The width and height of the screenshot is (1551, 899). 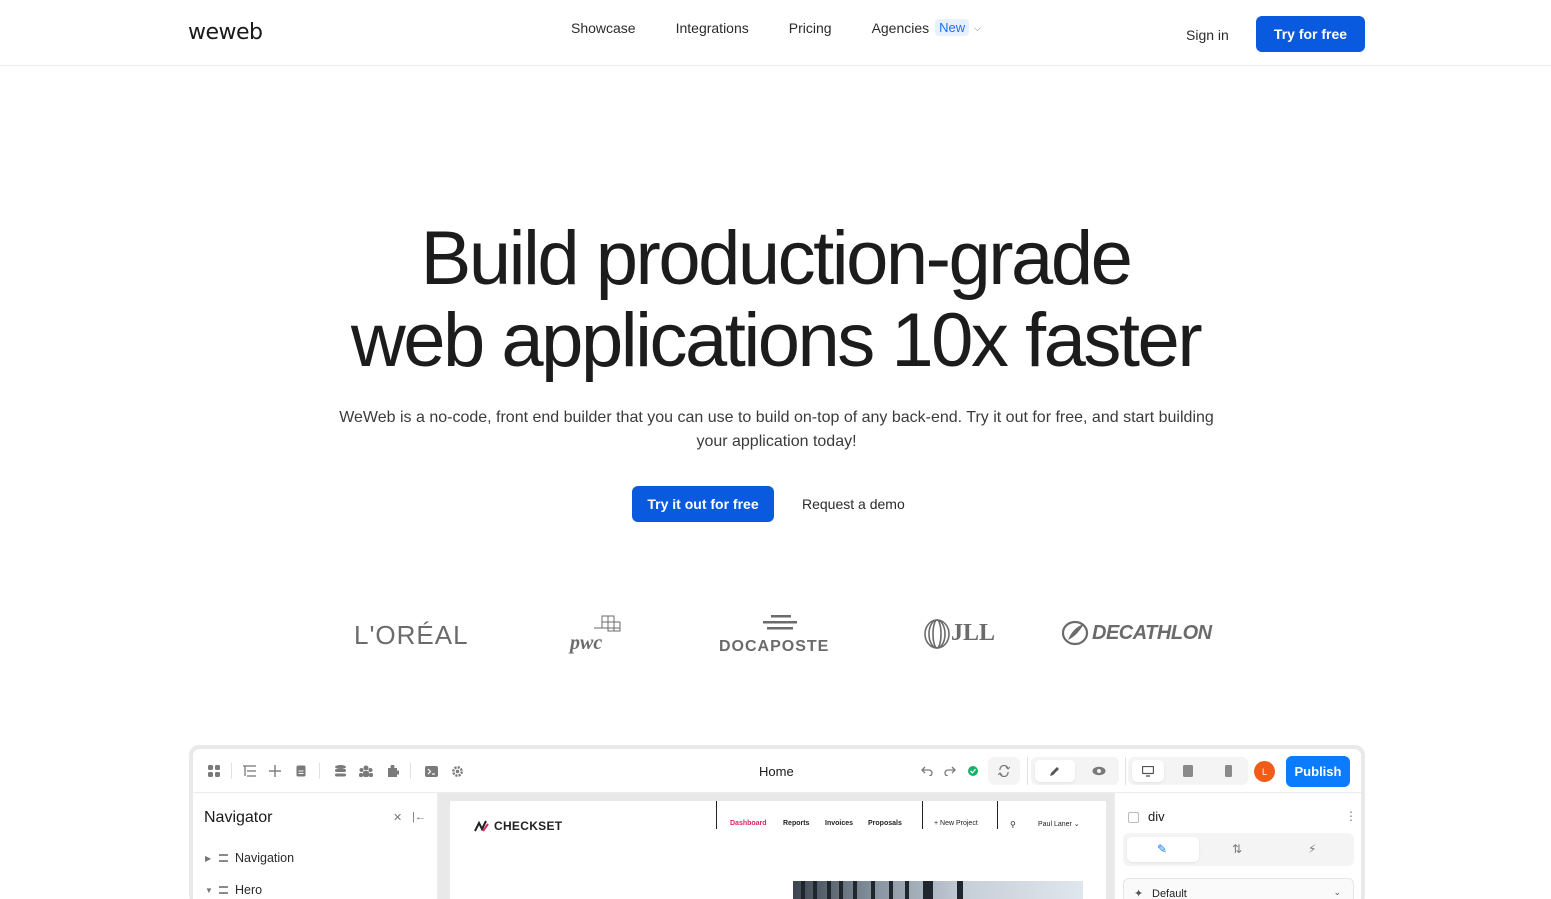 What do you see at coordinates (366, 771) in the screenshot?
I see `users-icon` at bounding box center [366, 771].